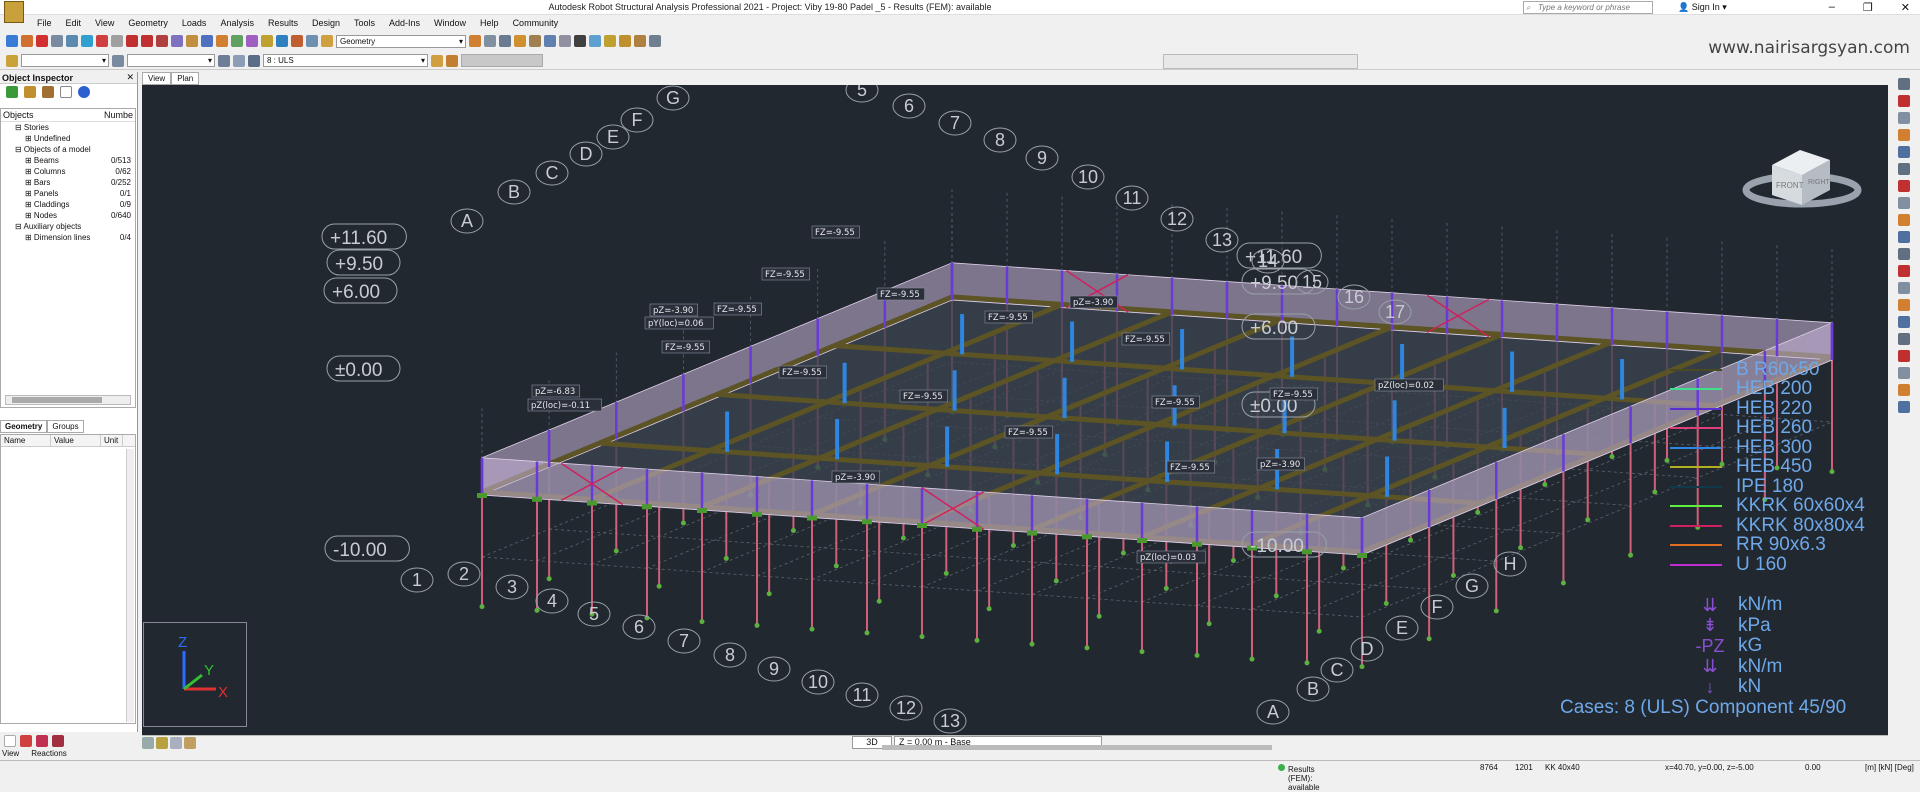  What do you see at coordinates (130, 585) in the screenshot?
I see `properties-scrollbar` at bounding box center [130, 585].